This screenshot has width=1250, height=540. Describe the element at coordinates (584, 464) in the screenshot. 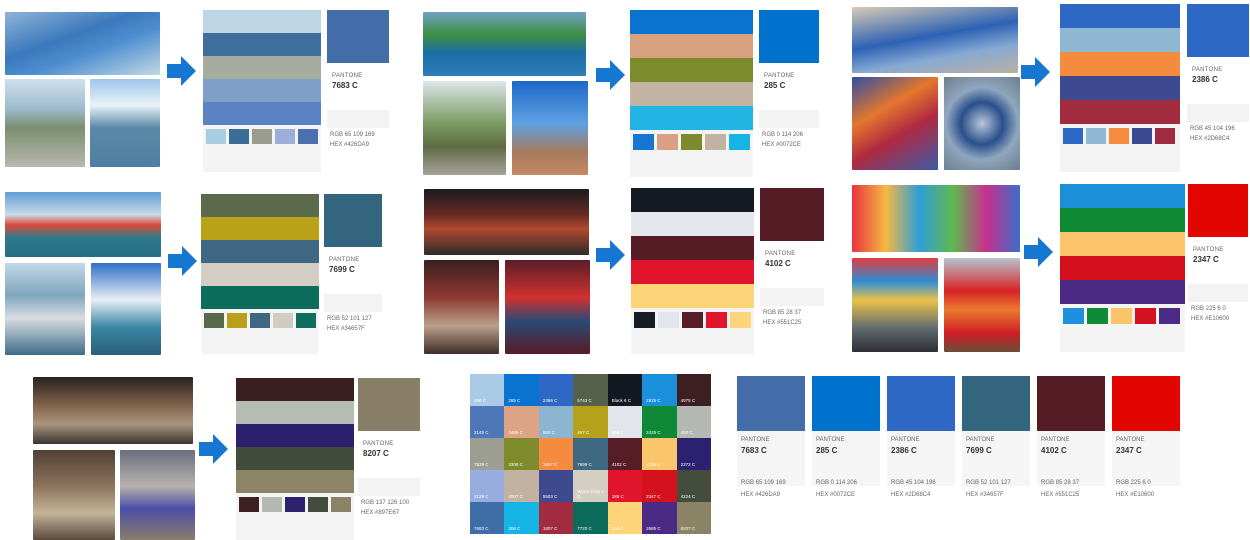

I see `grid-cell-label: 7699 C` at that location.